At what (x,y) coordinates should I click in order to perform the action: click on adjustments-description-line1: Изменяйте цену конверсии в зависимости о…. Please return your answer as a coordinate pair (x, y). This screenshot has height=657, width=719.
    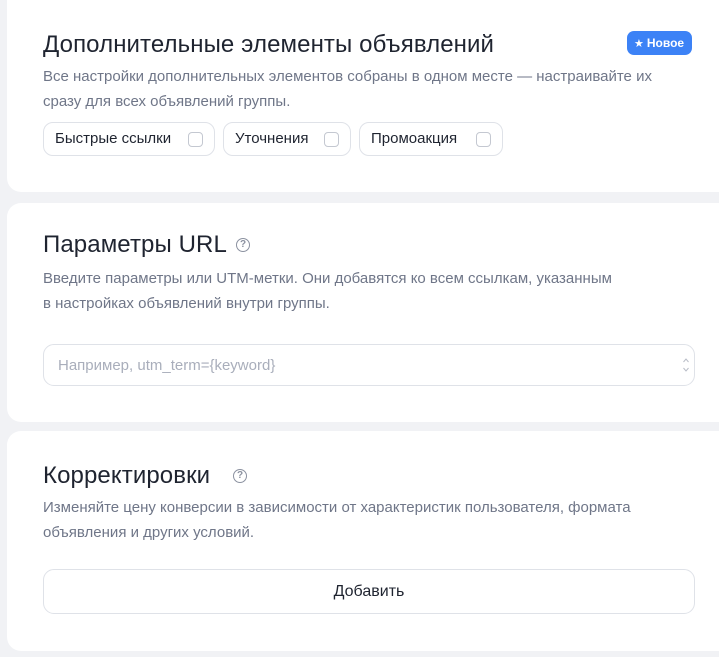
    Looking at the image, I should click on (337, 507).